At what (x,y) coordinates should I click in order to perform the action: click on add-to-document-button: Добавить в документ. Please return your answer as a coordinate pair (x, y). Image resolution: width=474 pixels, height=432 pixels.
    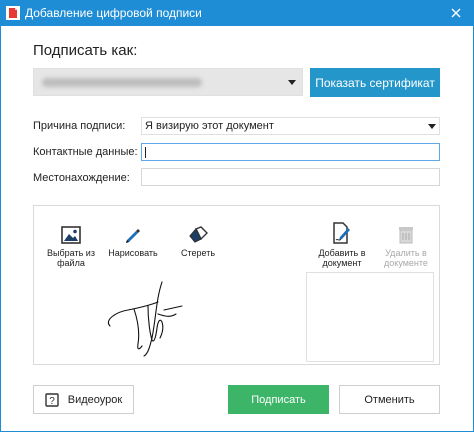
    Looking at the image, I should click on (342, 245).